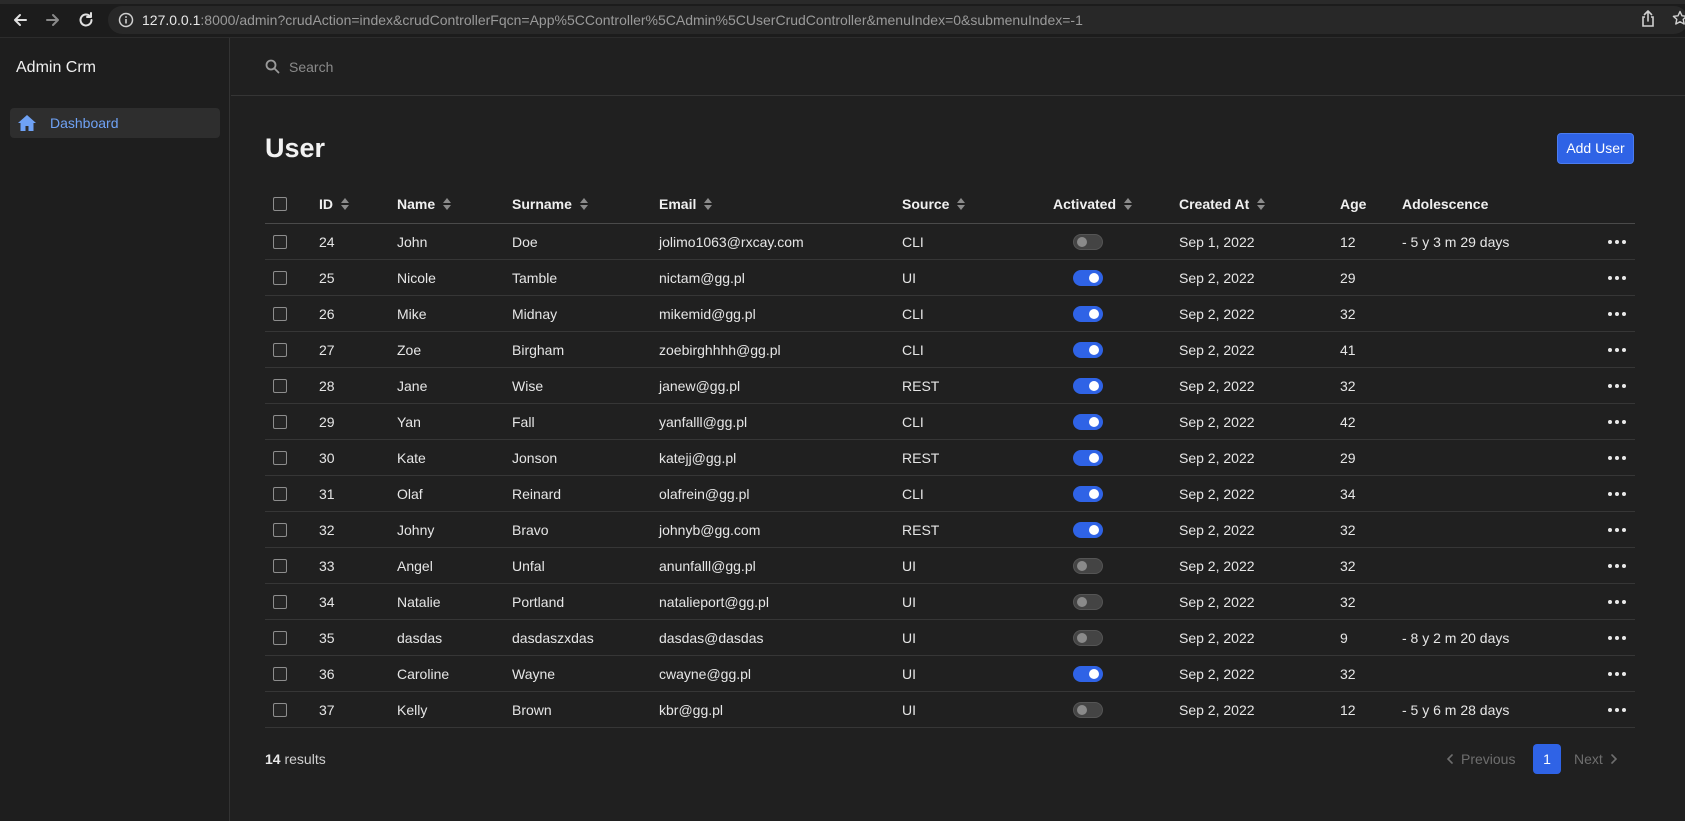  I want to click on next-page-button: Next, so click(1596, 759).